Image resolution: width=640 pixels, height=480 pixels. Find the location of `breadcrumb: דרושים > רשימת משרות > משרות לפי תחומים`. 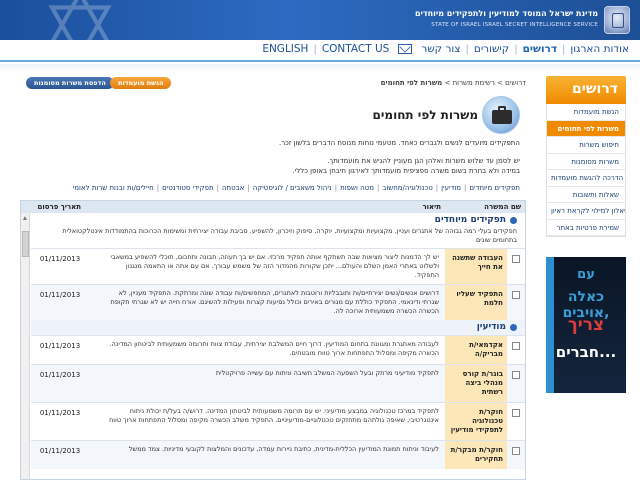

breadcrumb: דרושים > רשימת משרות > משרות לפי תחומים is located at coordinates (453, 83).